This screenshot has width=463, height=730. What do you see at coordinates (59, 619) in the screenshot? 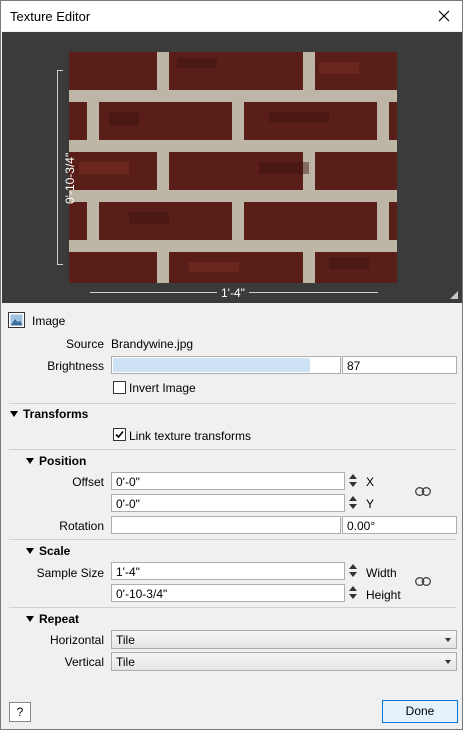
I see `repeat-section-label: Repeat` at bounding box center [59, 619].